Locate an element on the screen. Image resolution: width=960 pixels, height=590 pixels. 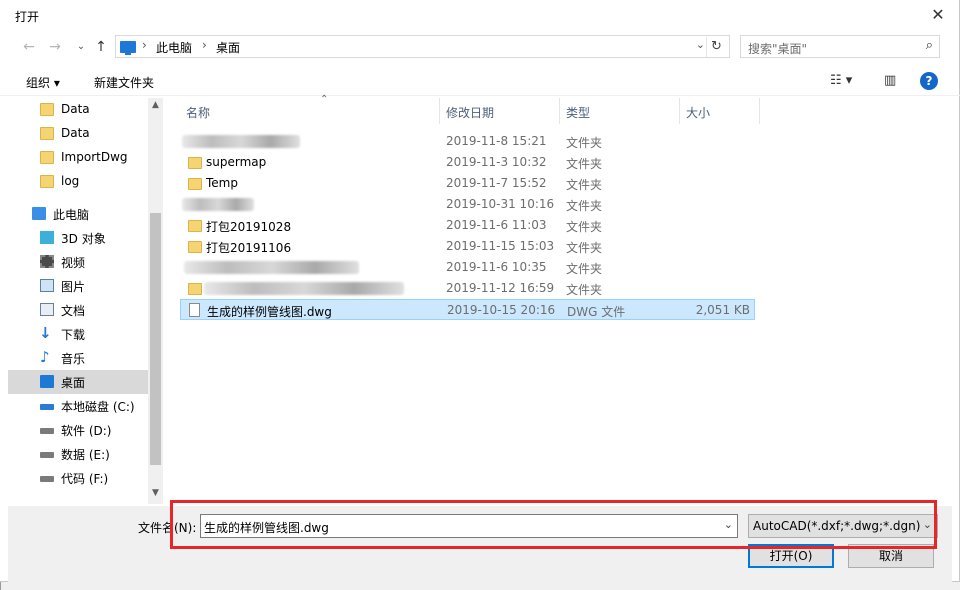
new-folder-button: 新建文件夹 is located at coordinates (124, 82).